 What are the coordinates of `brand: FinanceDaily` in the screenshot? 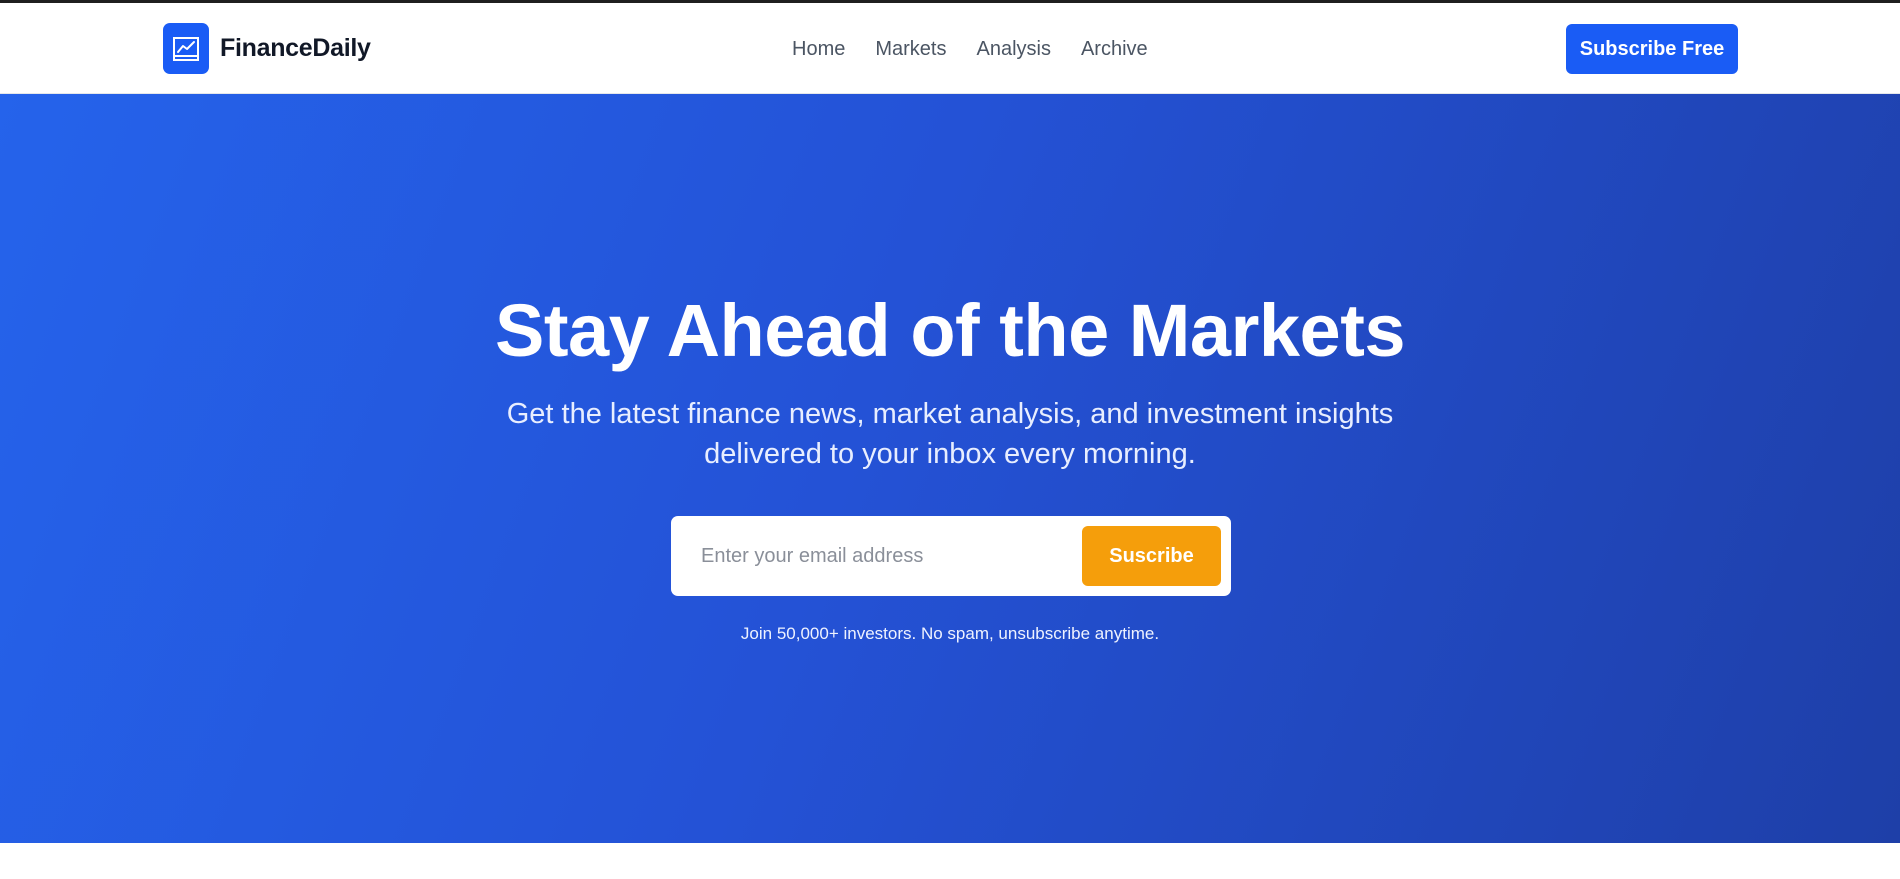 It's located at (267, 48).